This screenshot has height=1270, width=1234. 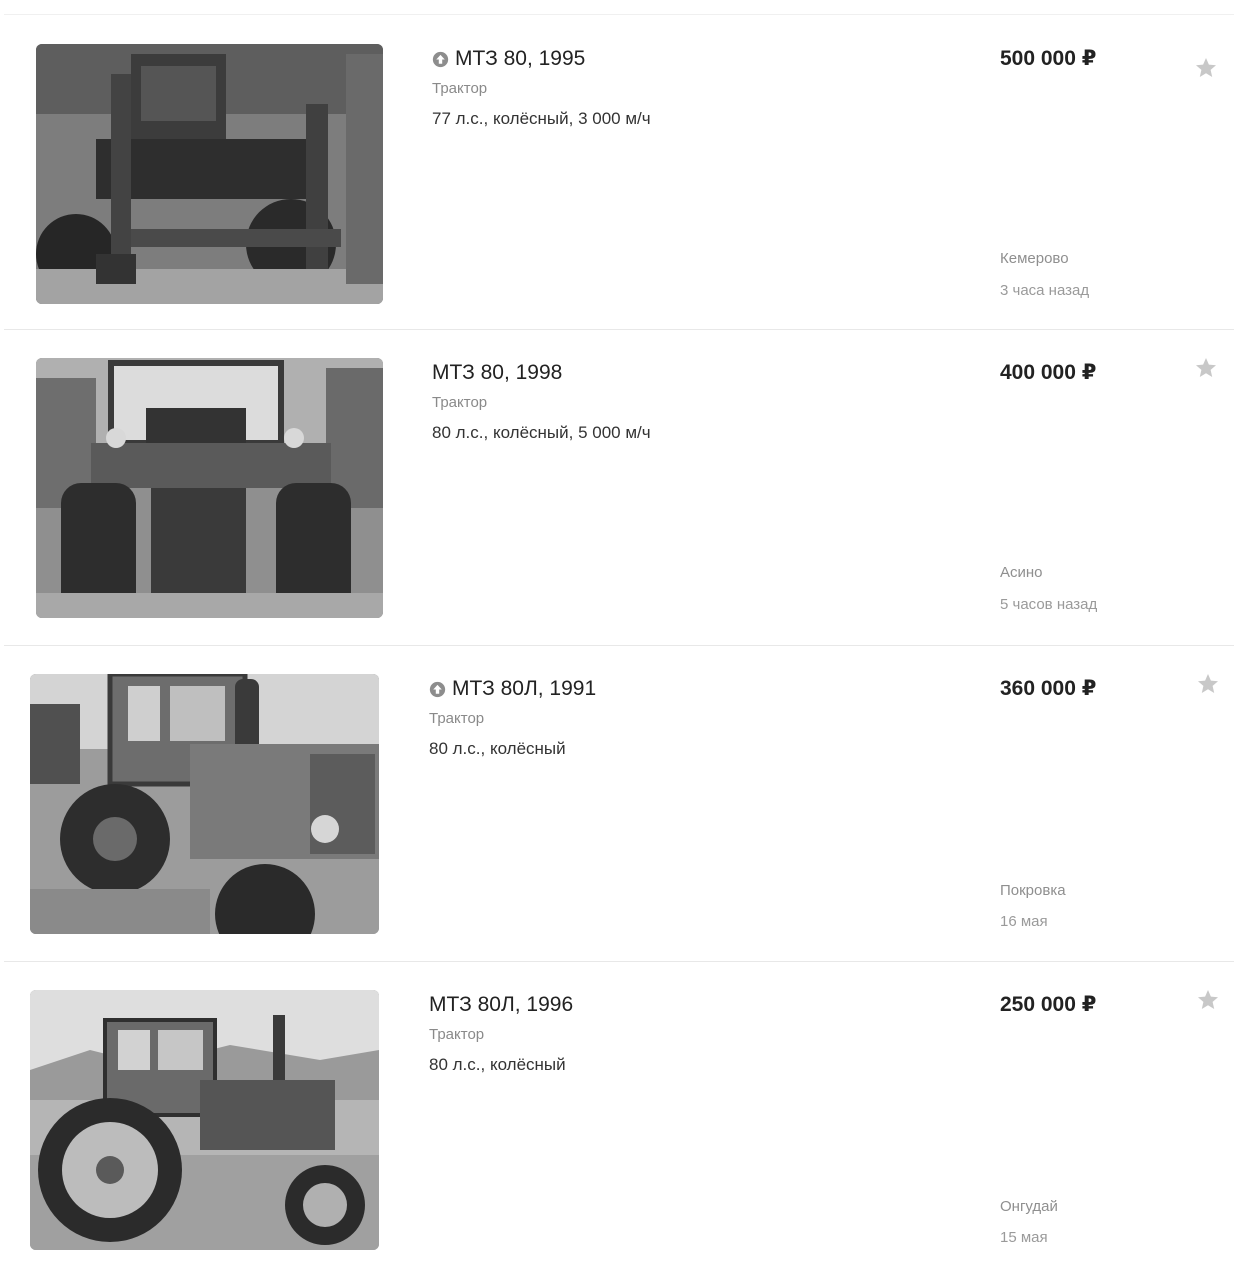 What do you see at coordinates (1048, 688) in the screenshot?
I see `listing-price: 360 000 ₽` at bounding box center [1048, 688].